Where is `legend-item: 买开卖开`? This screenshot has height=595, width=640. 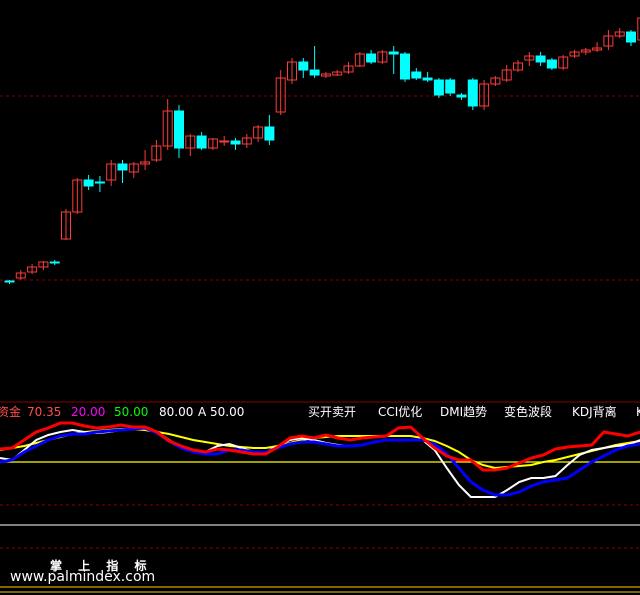
legend-item: 买开卖开 is located at coordinates (332, 412).